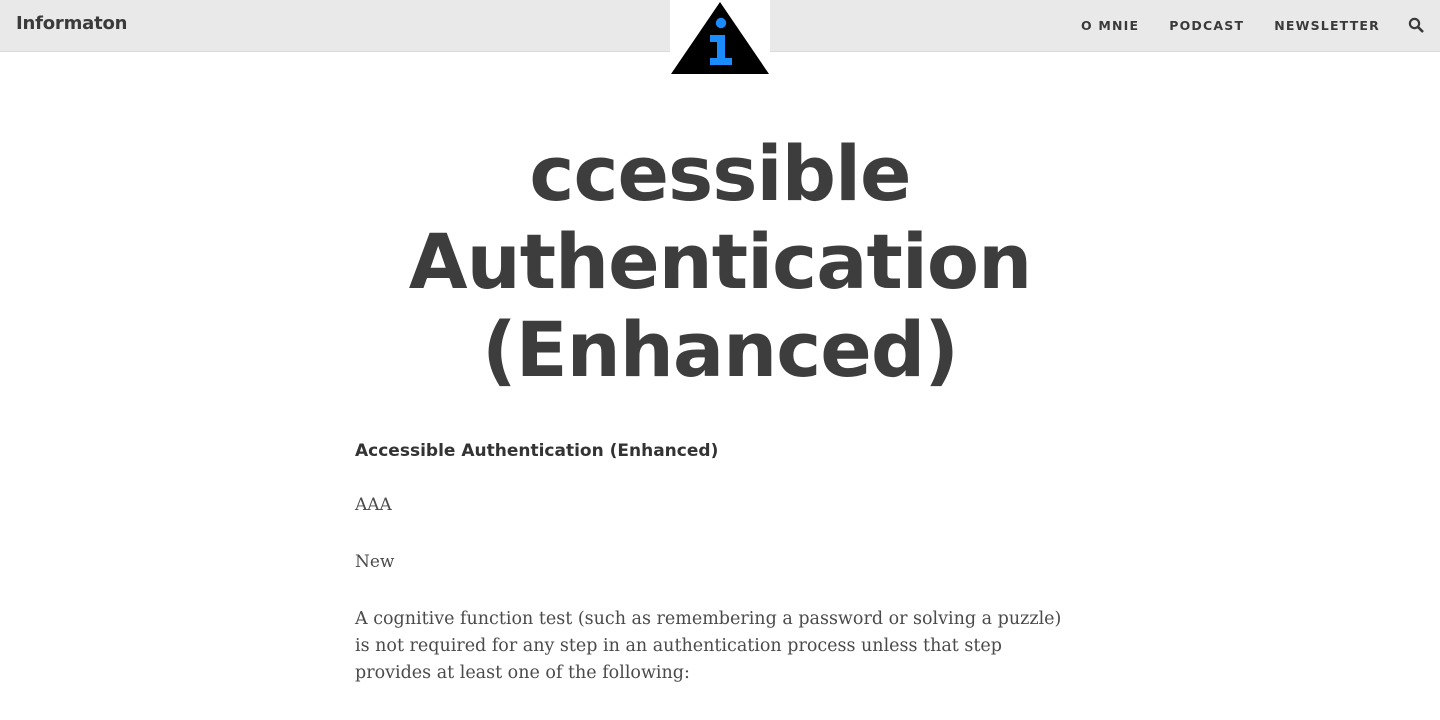 The image size is (1440, 720). What do you see at coordinates (1206, 25) in the screenshot?
I see `nav-link-podcast: PODCAST` at bounding box center [1206, 25].